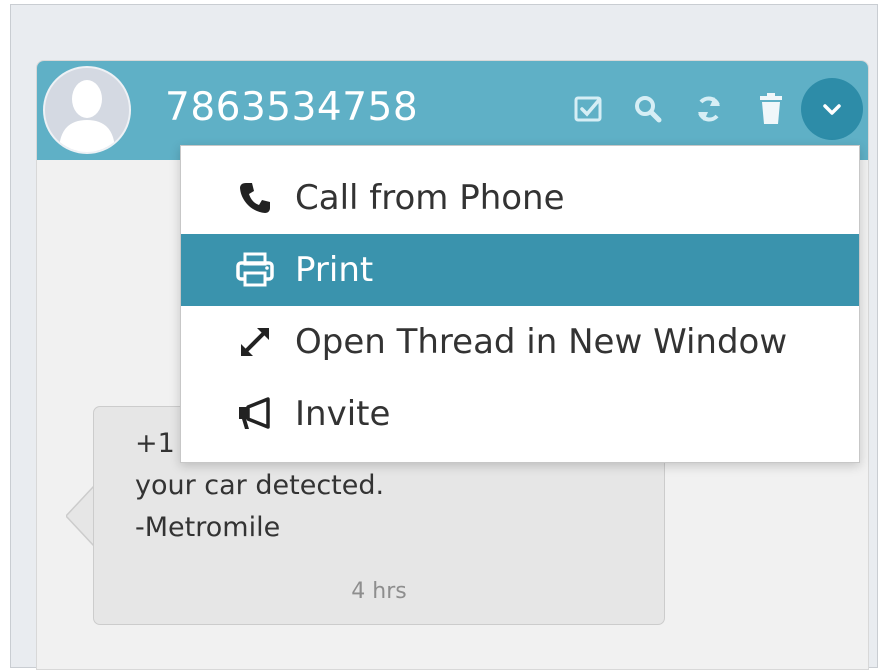 The width and height of the screenshot is (879, 670). Describe the element at coordinates (520, 270) in the screenshot. I see `menu-item-print: Print` at that location.